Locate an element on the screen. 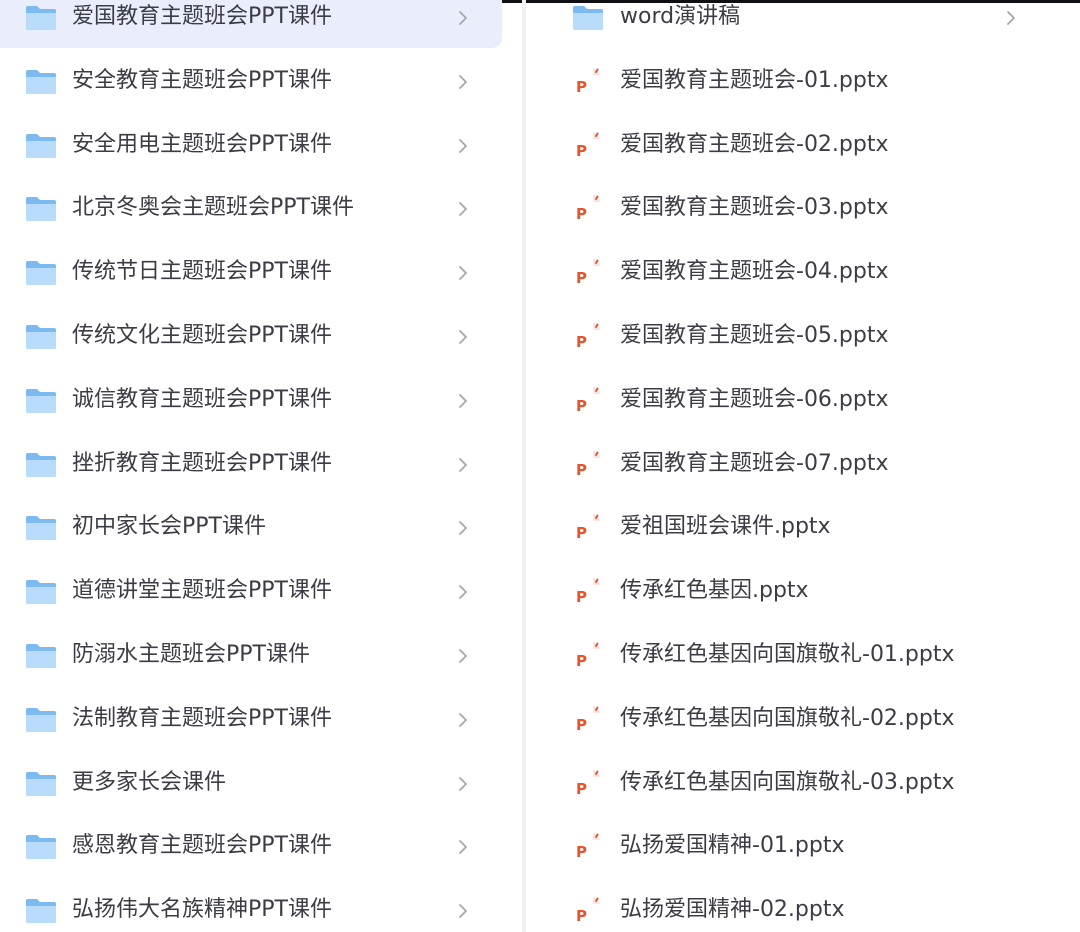  item-label: 感恩教育主题班会PPT课件 is located at coordinates (202, 846).